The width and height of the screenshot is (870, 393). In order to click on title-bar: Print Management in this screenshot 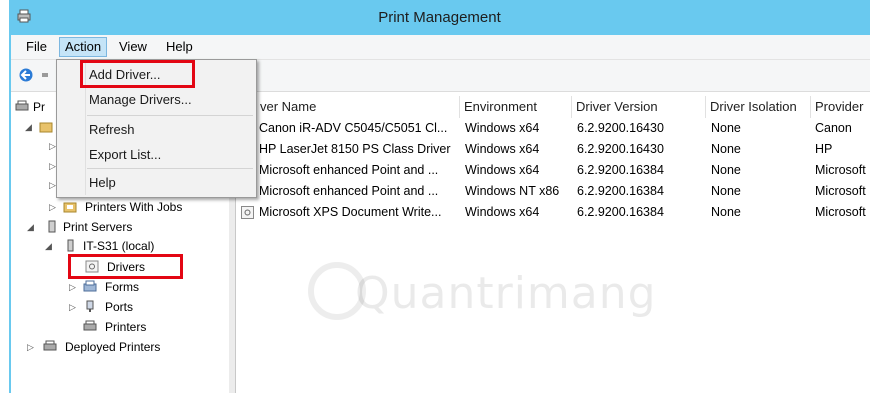, I will do `click(439, 17)`.